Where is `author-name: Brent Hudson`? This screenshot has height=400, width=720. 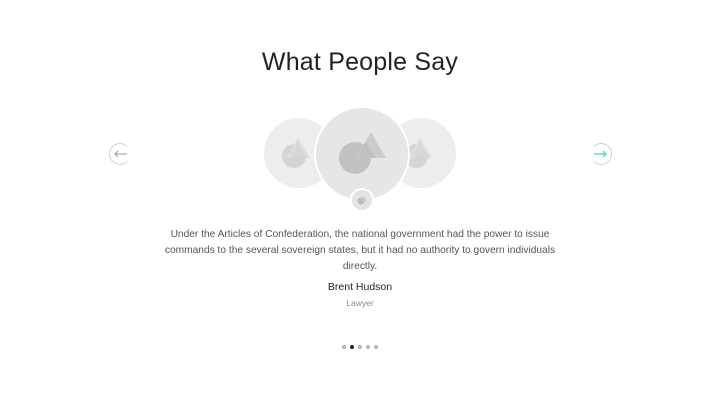 author-name: Brent Hudson is located at coordinates (360, 287).